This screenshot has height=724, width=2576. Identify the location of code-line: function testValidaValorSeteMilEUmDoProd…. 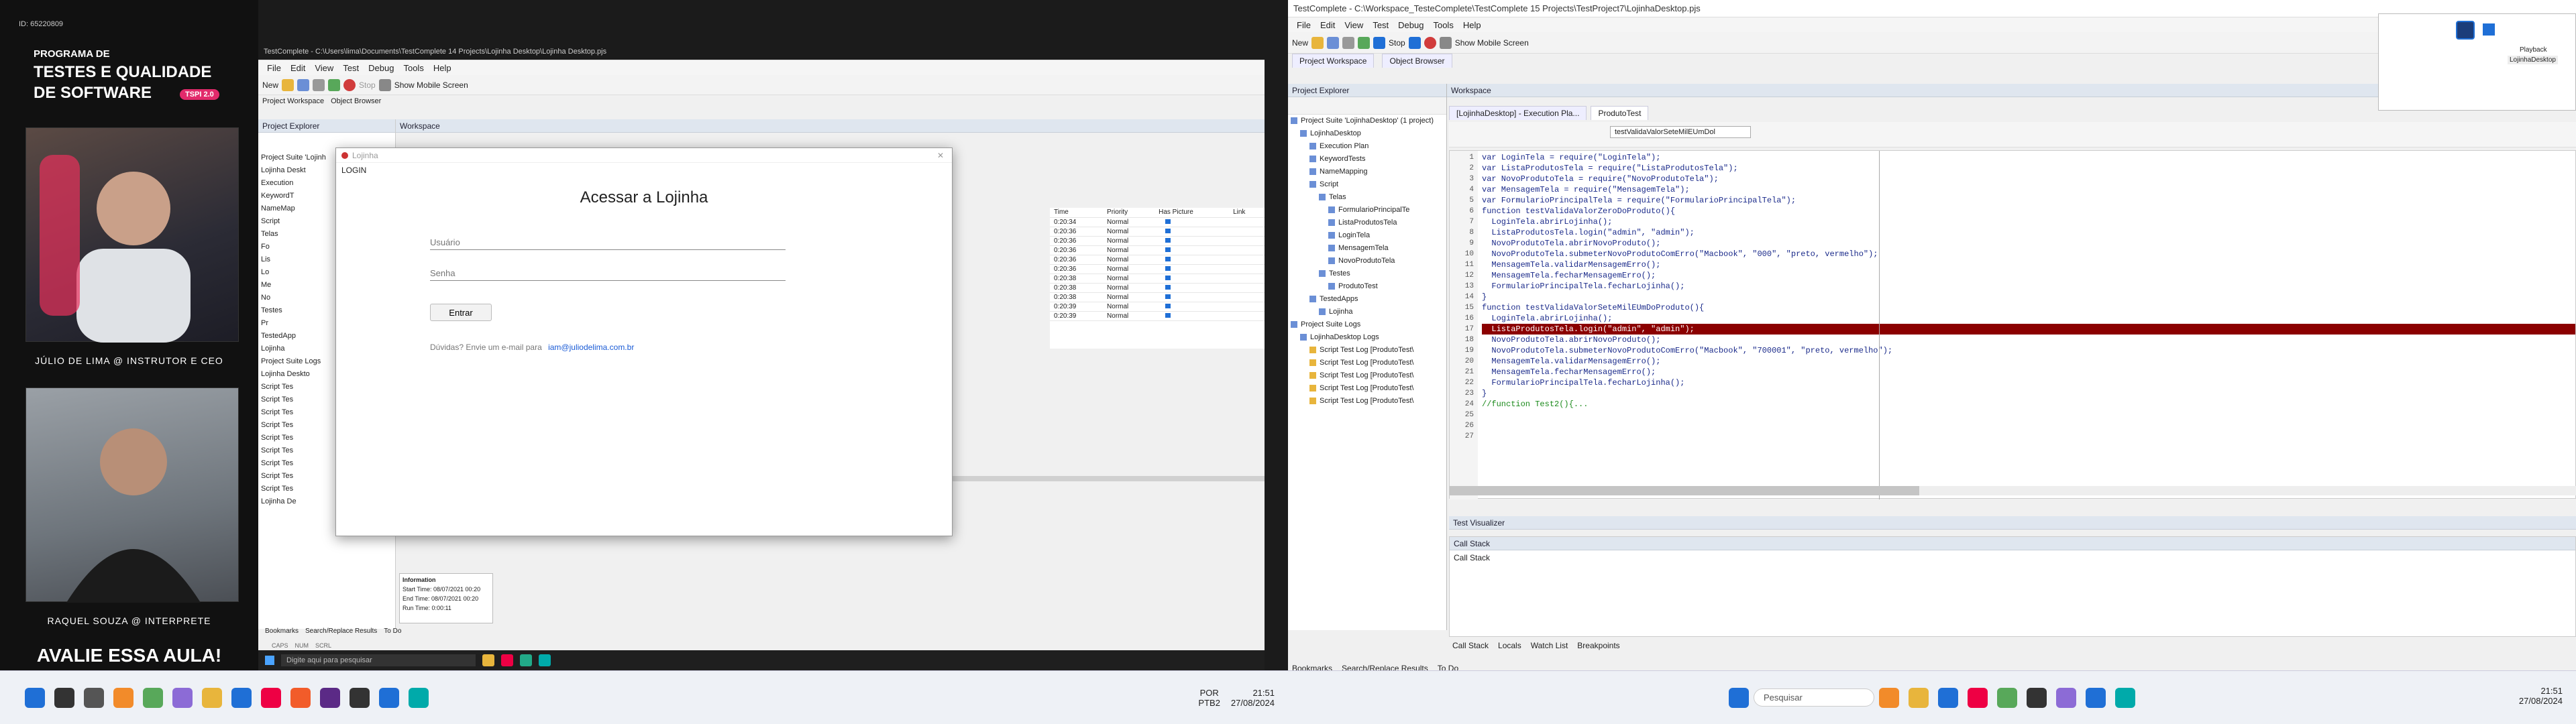
(2028, 307).